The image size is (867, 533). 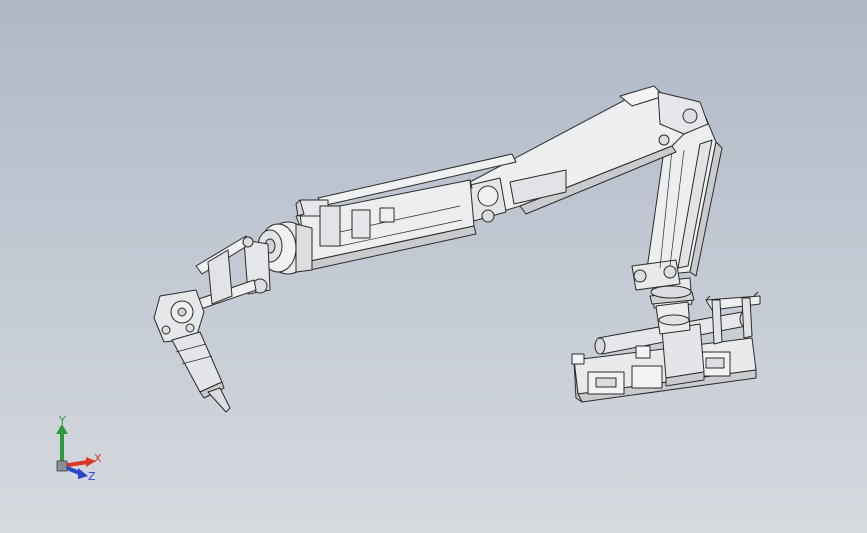 What do you see at coordinates (98, 458) in the screenshot?
I see `x-axis-label: X` at bounding box center [98, 458].